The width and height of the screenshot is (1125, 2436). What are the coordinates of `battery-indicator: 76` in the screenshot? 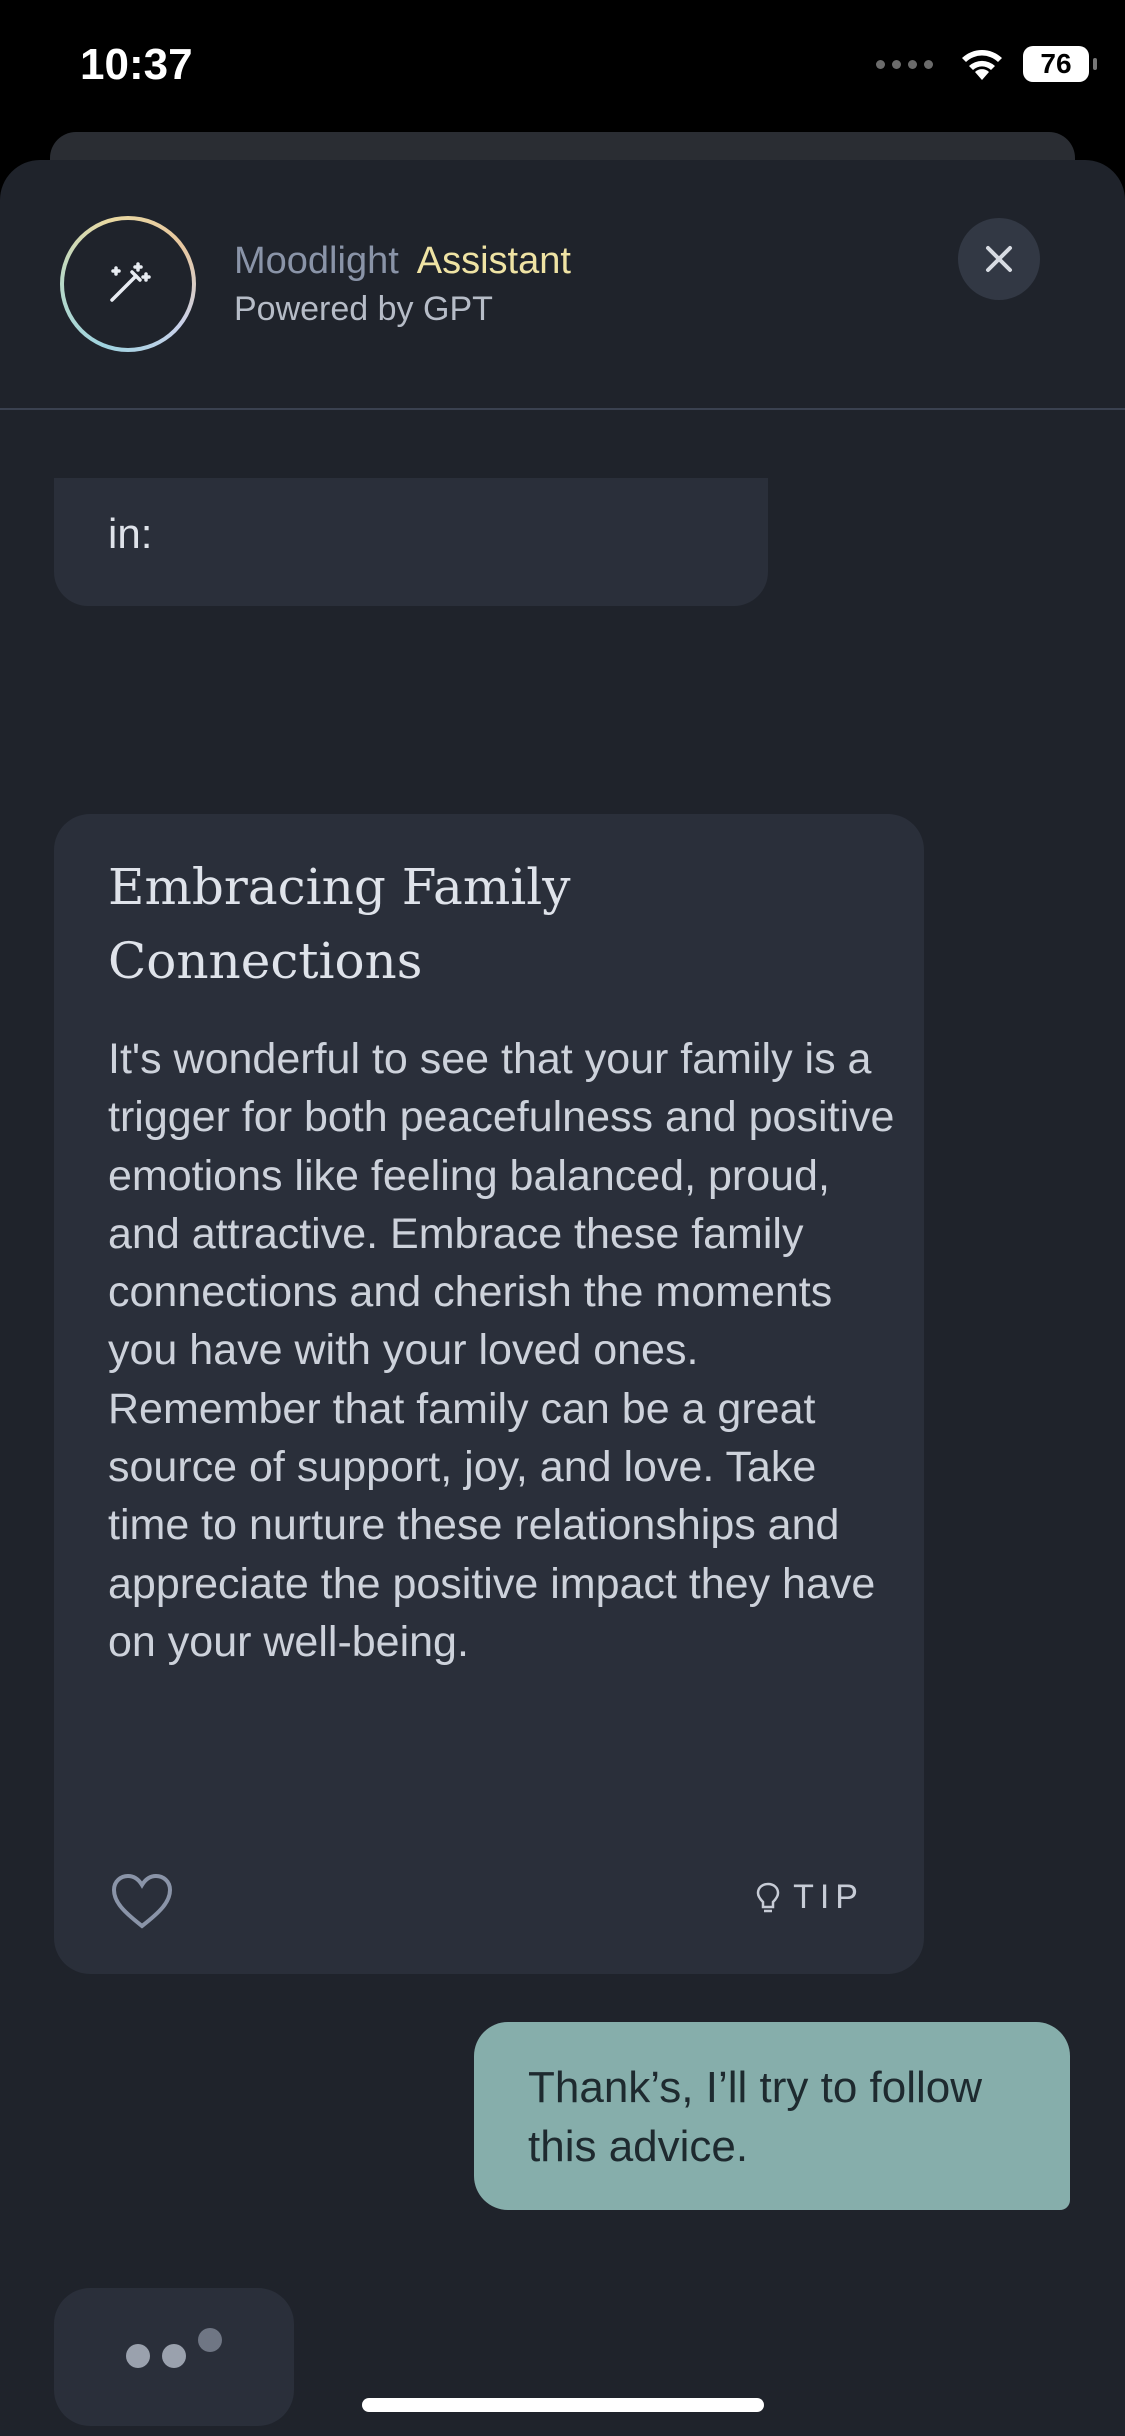 It's located at (1060, 64).